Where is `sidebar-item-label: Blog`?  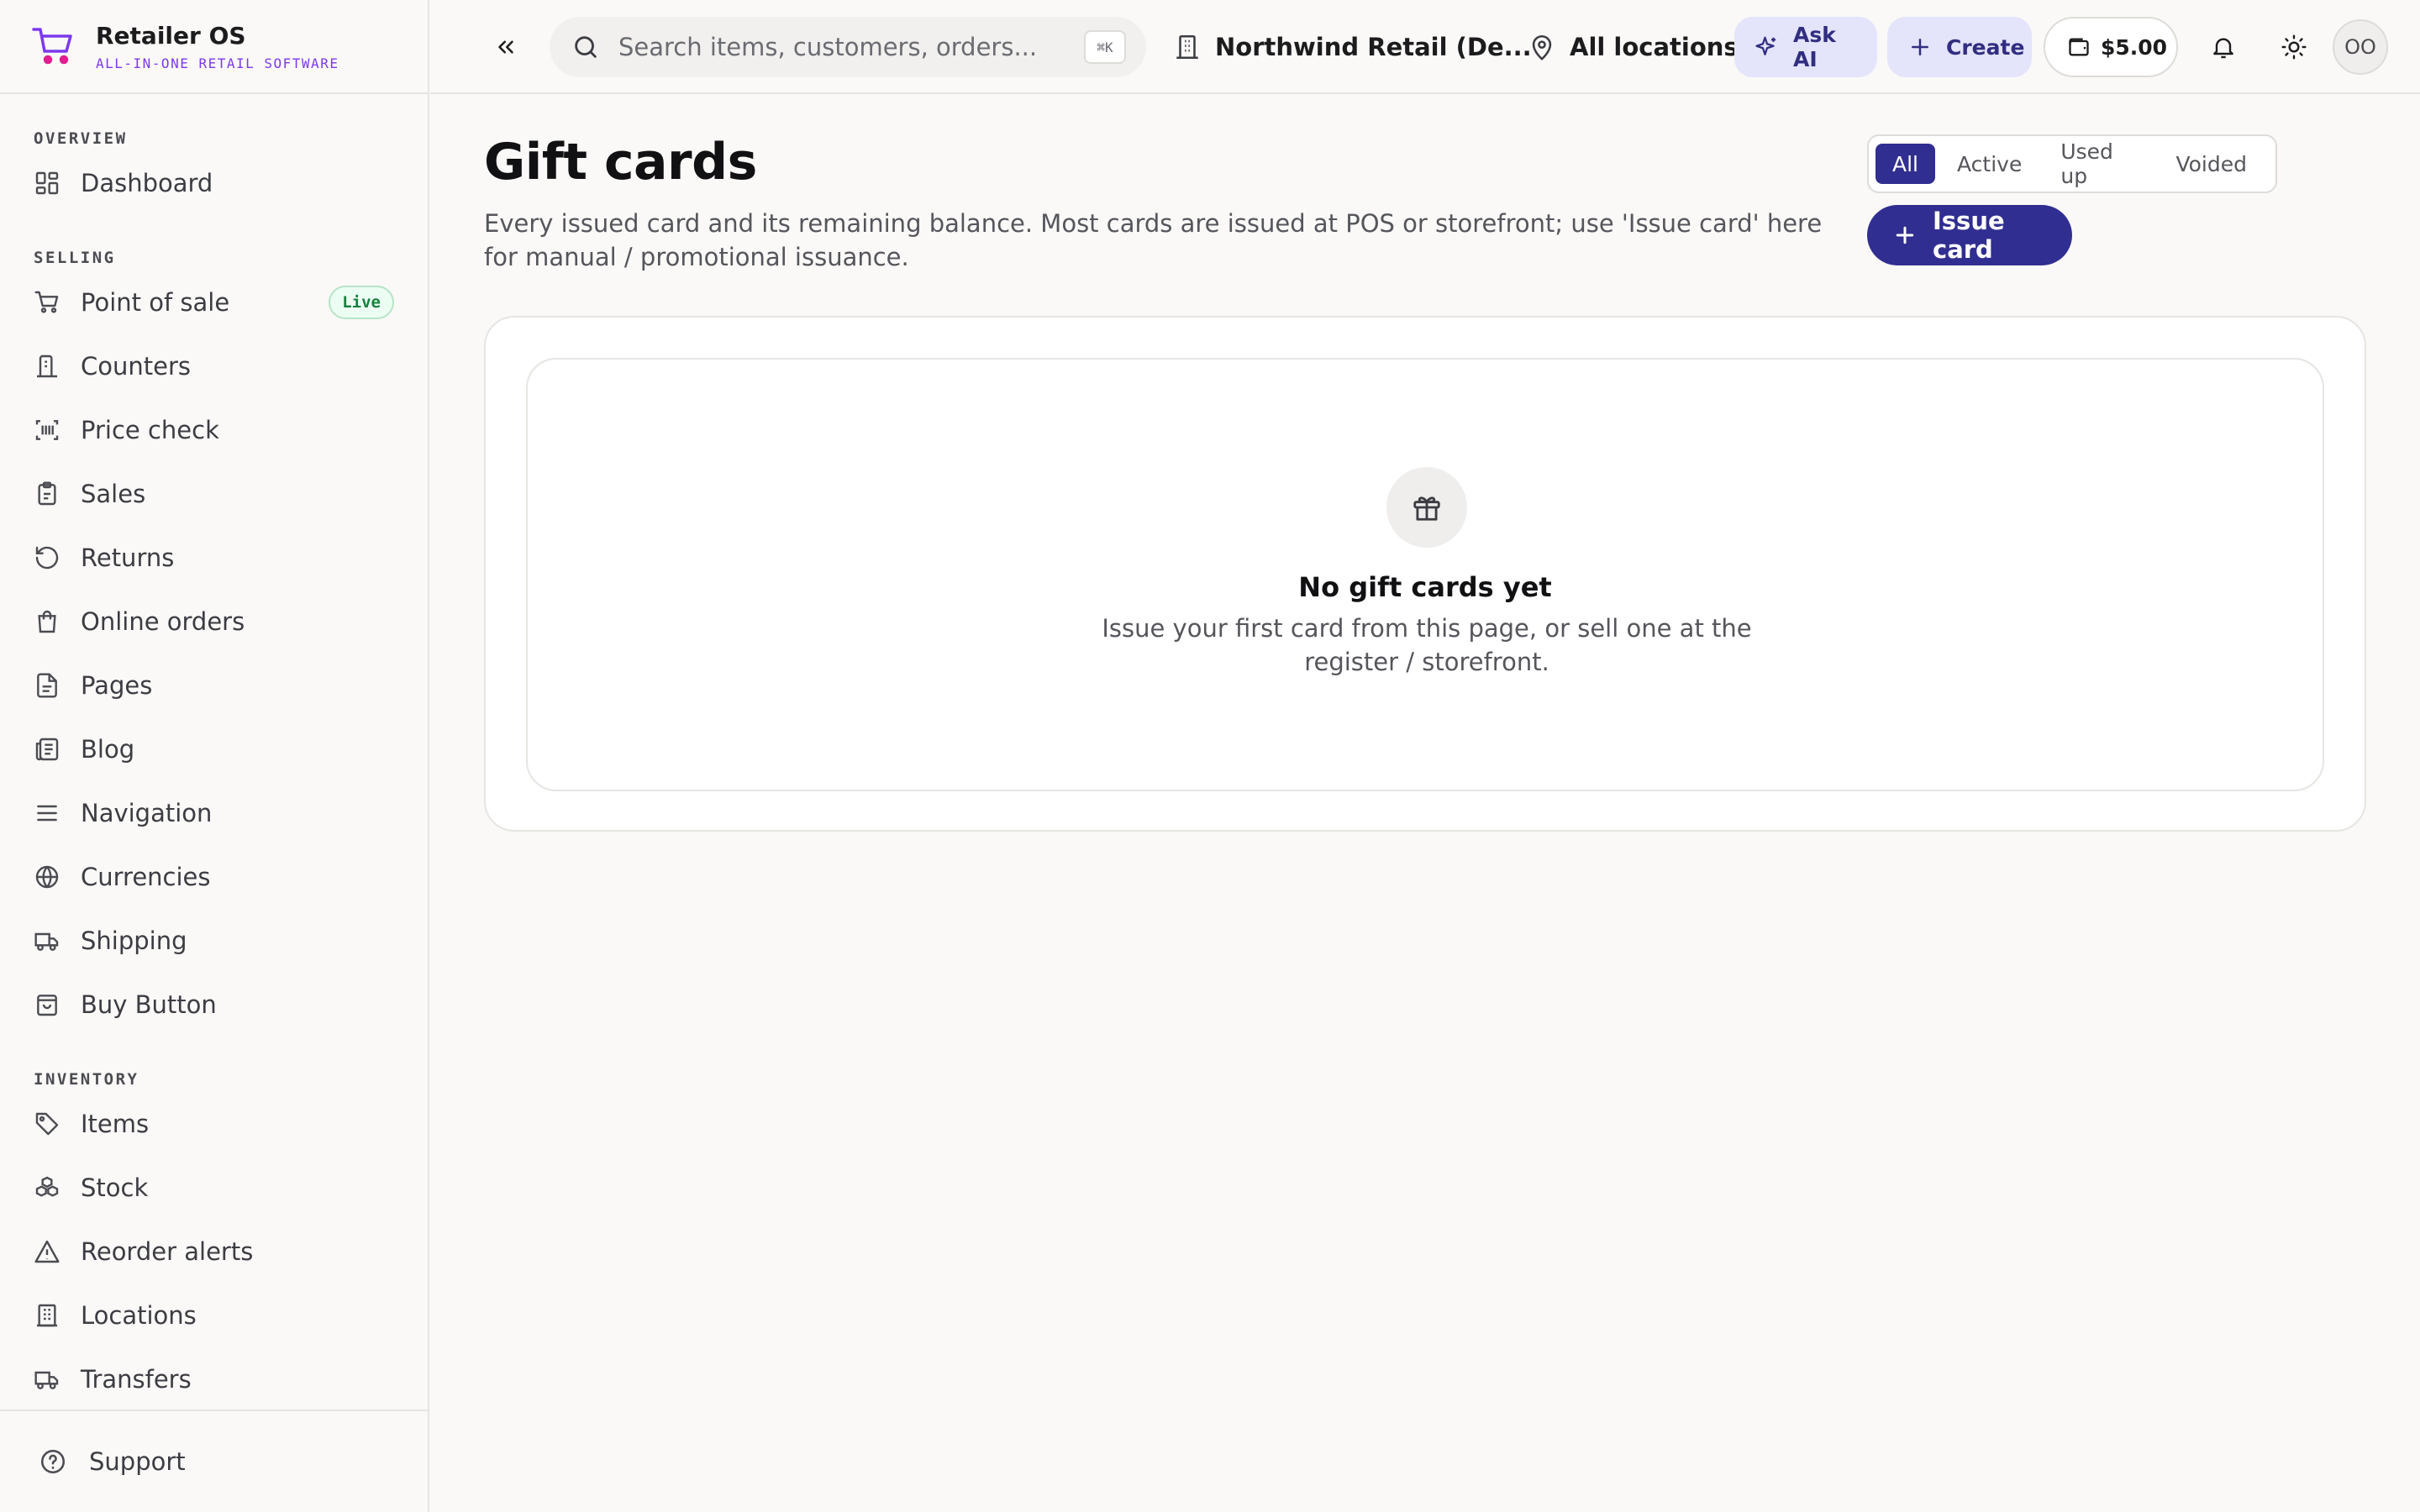
sidebar-item-label: Blog is located at coordinates (108, 749).